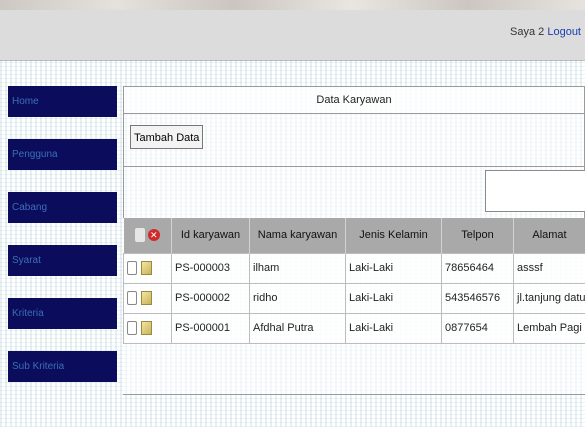 This screenshot has height=427, width=585. I want to click on x-circle-icon: ✕, so click(153, 235).